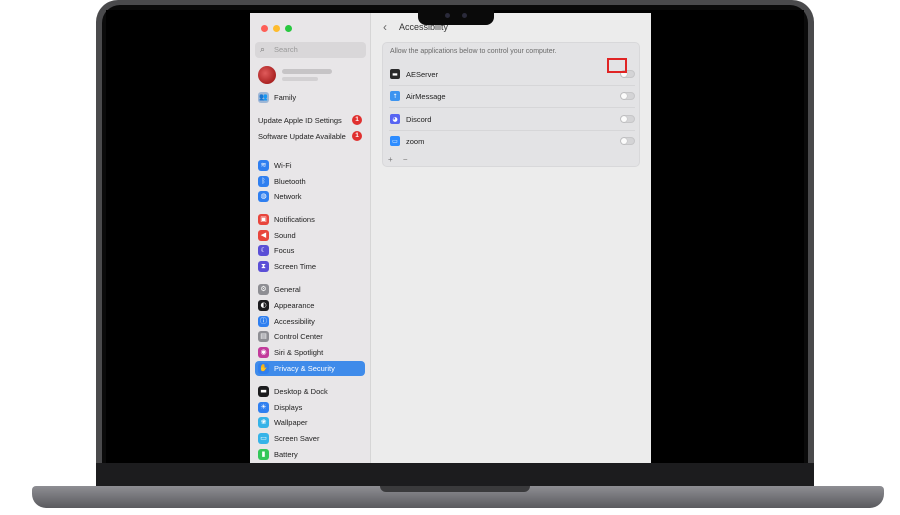 The height and width of the screenshot is (515, 900). What do you see at coordinates (263, 250) in the screenshot?
I see `focus-icon: ☾` at bounding box center [263, 250].